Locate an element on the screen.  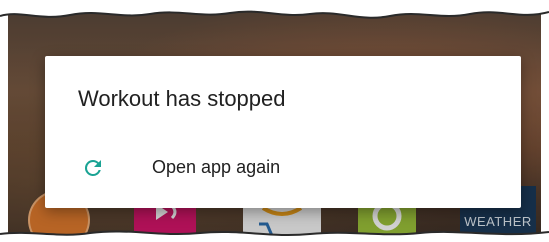
refresh-icon is located at coordinates (92, 167).